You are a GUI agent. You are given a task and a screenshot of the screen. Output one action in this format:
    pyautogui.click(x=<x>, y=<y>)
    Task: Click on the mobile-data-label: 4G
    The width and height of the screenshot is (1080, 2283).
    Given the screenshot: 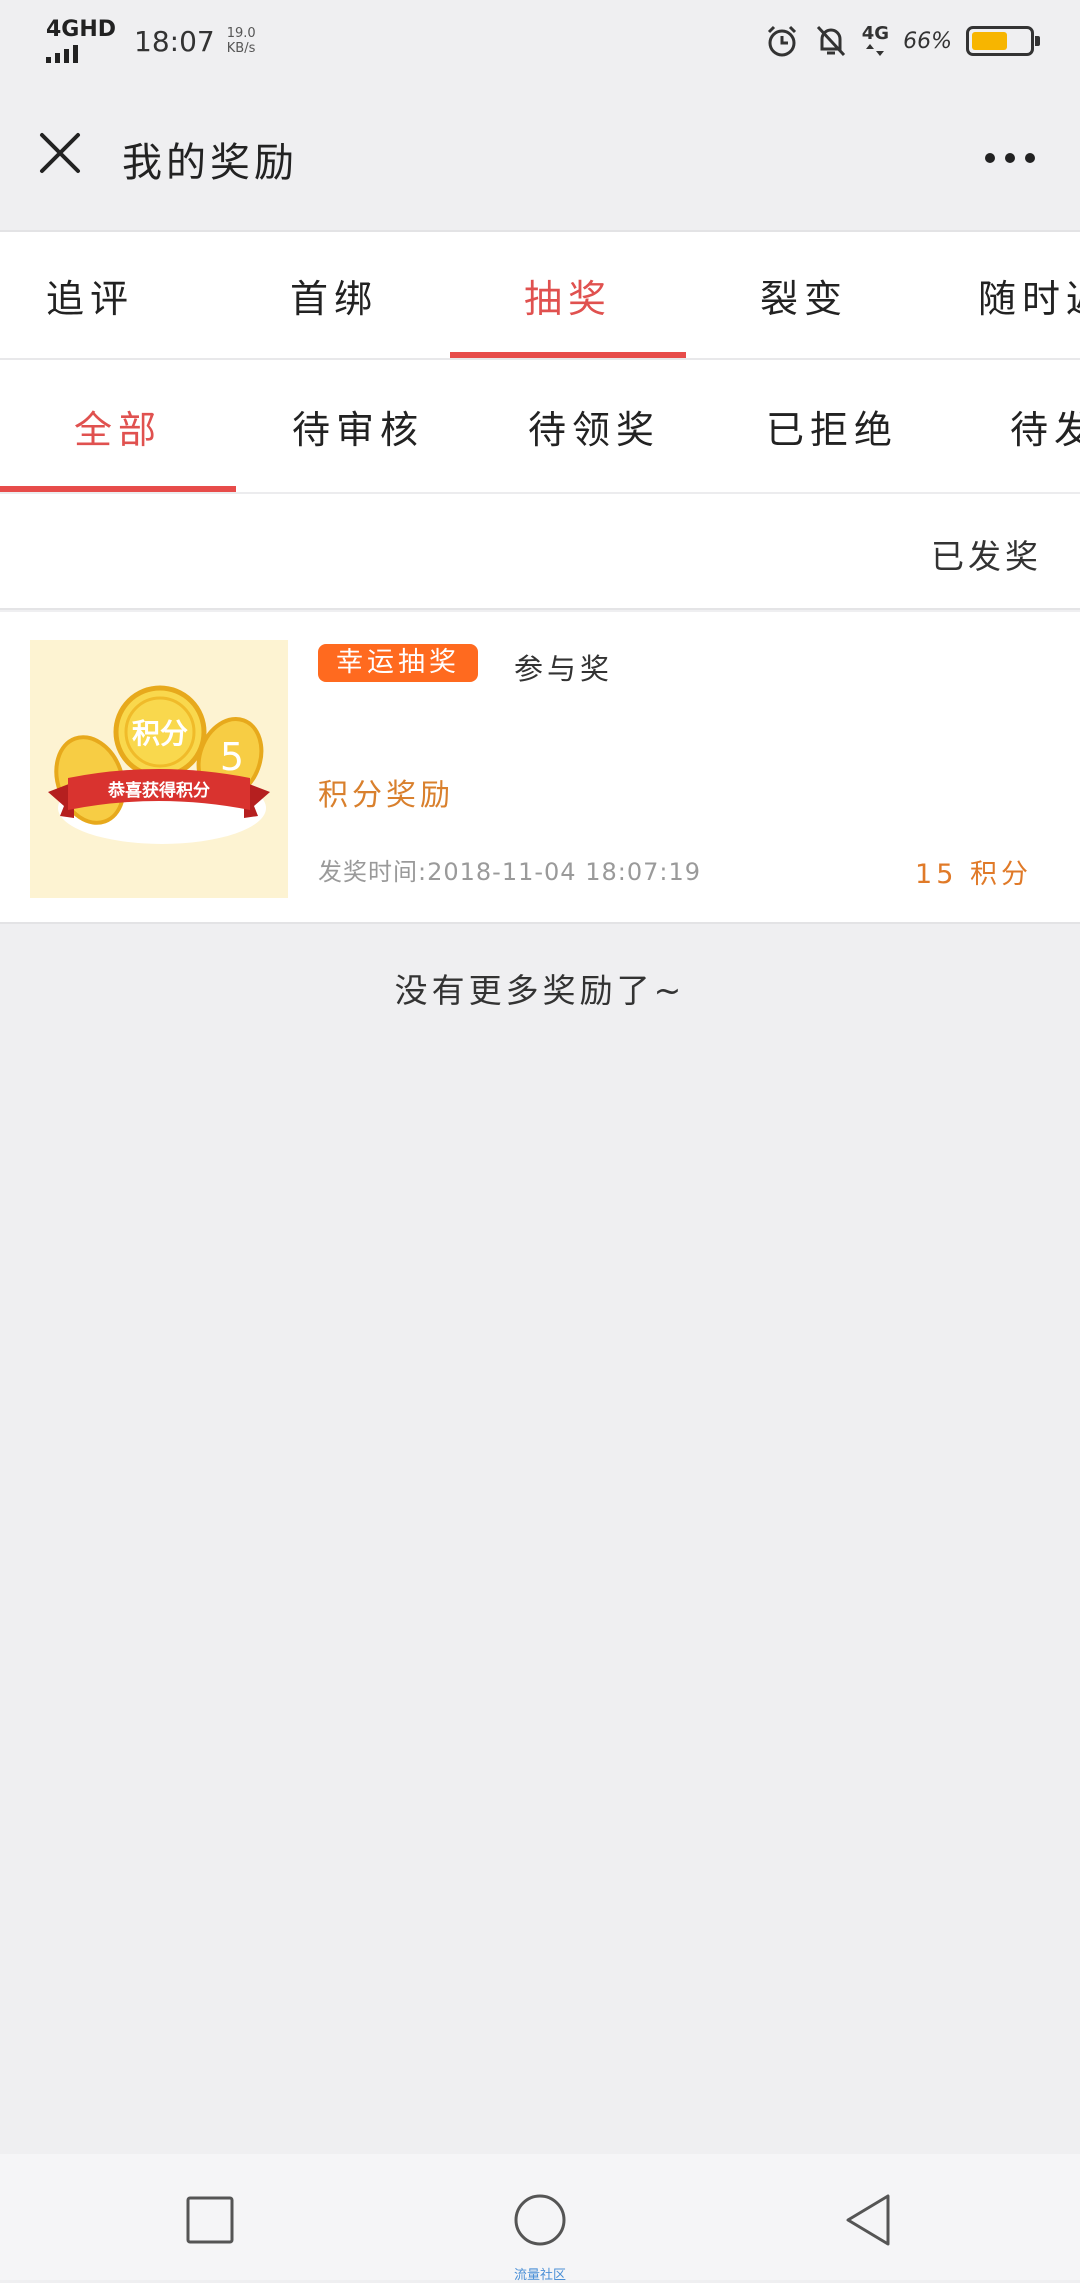 What is the action you would take?
    pyautogui.click(x=875, y=33)
    